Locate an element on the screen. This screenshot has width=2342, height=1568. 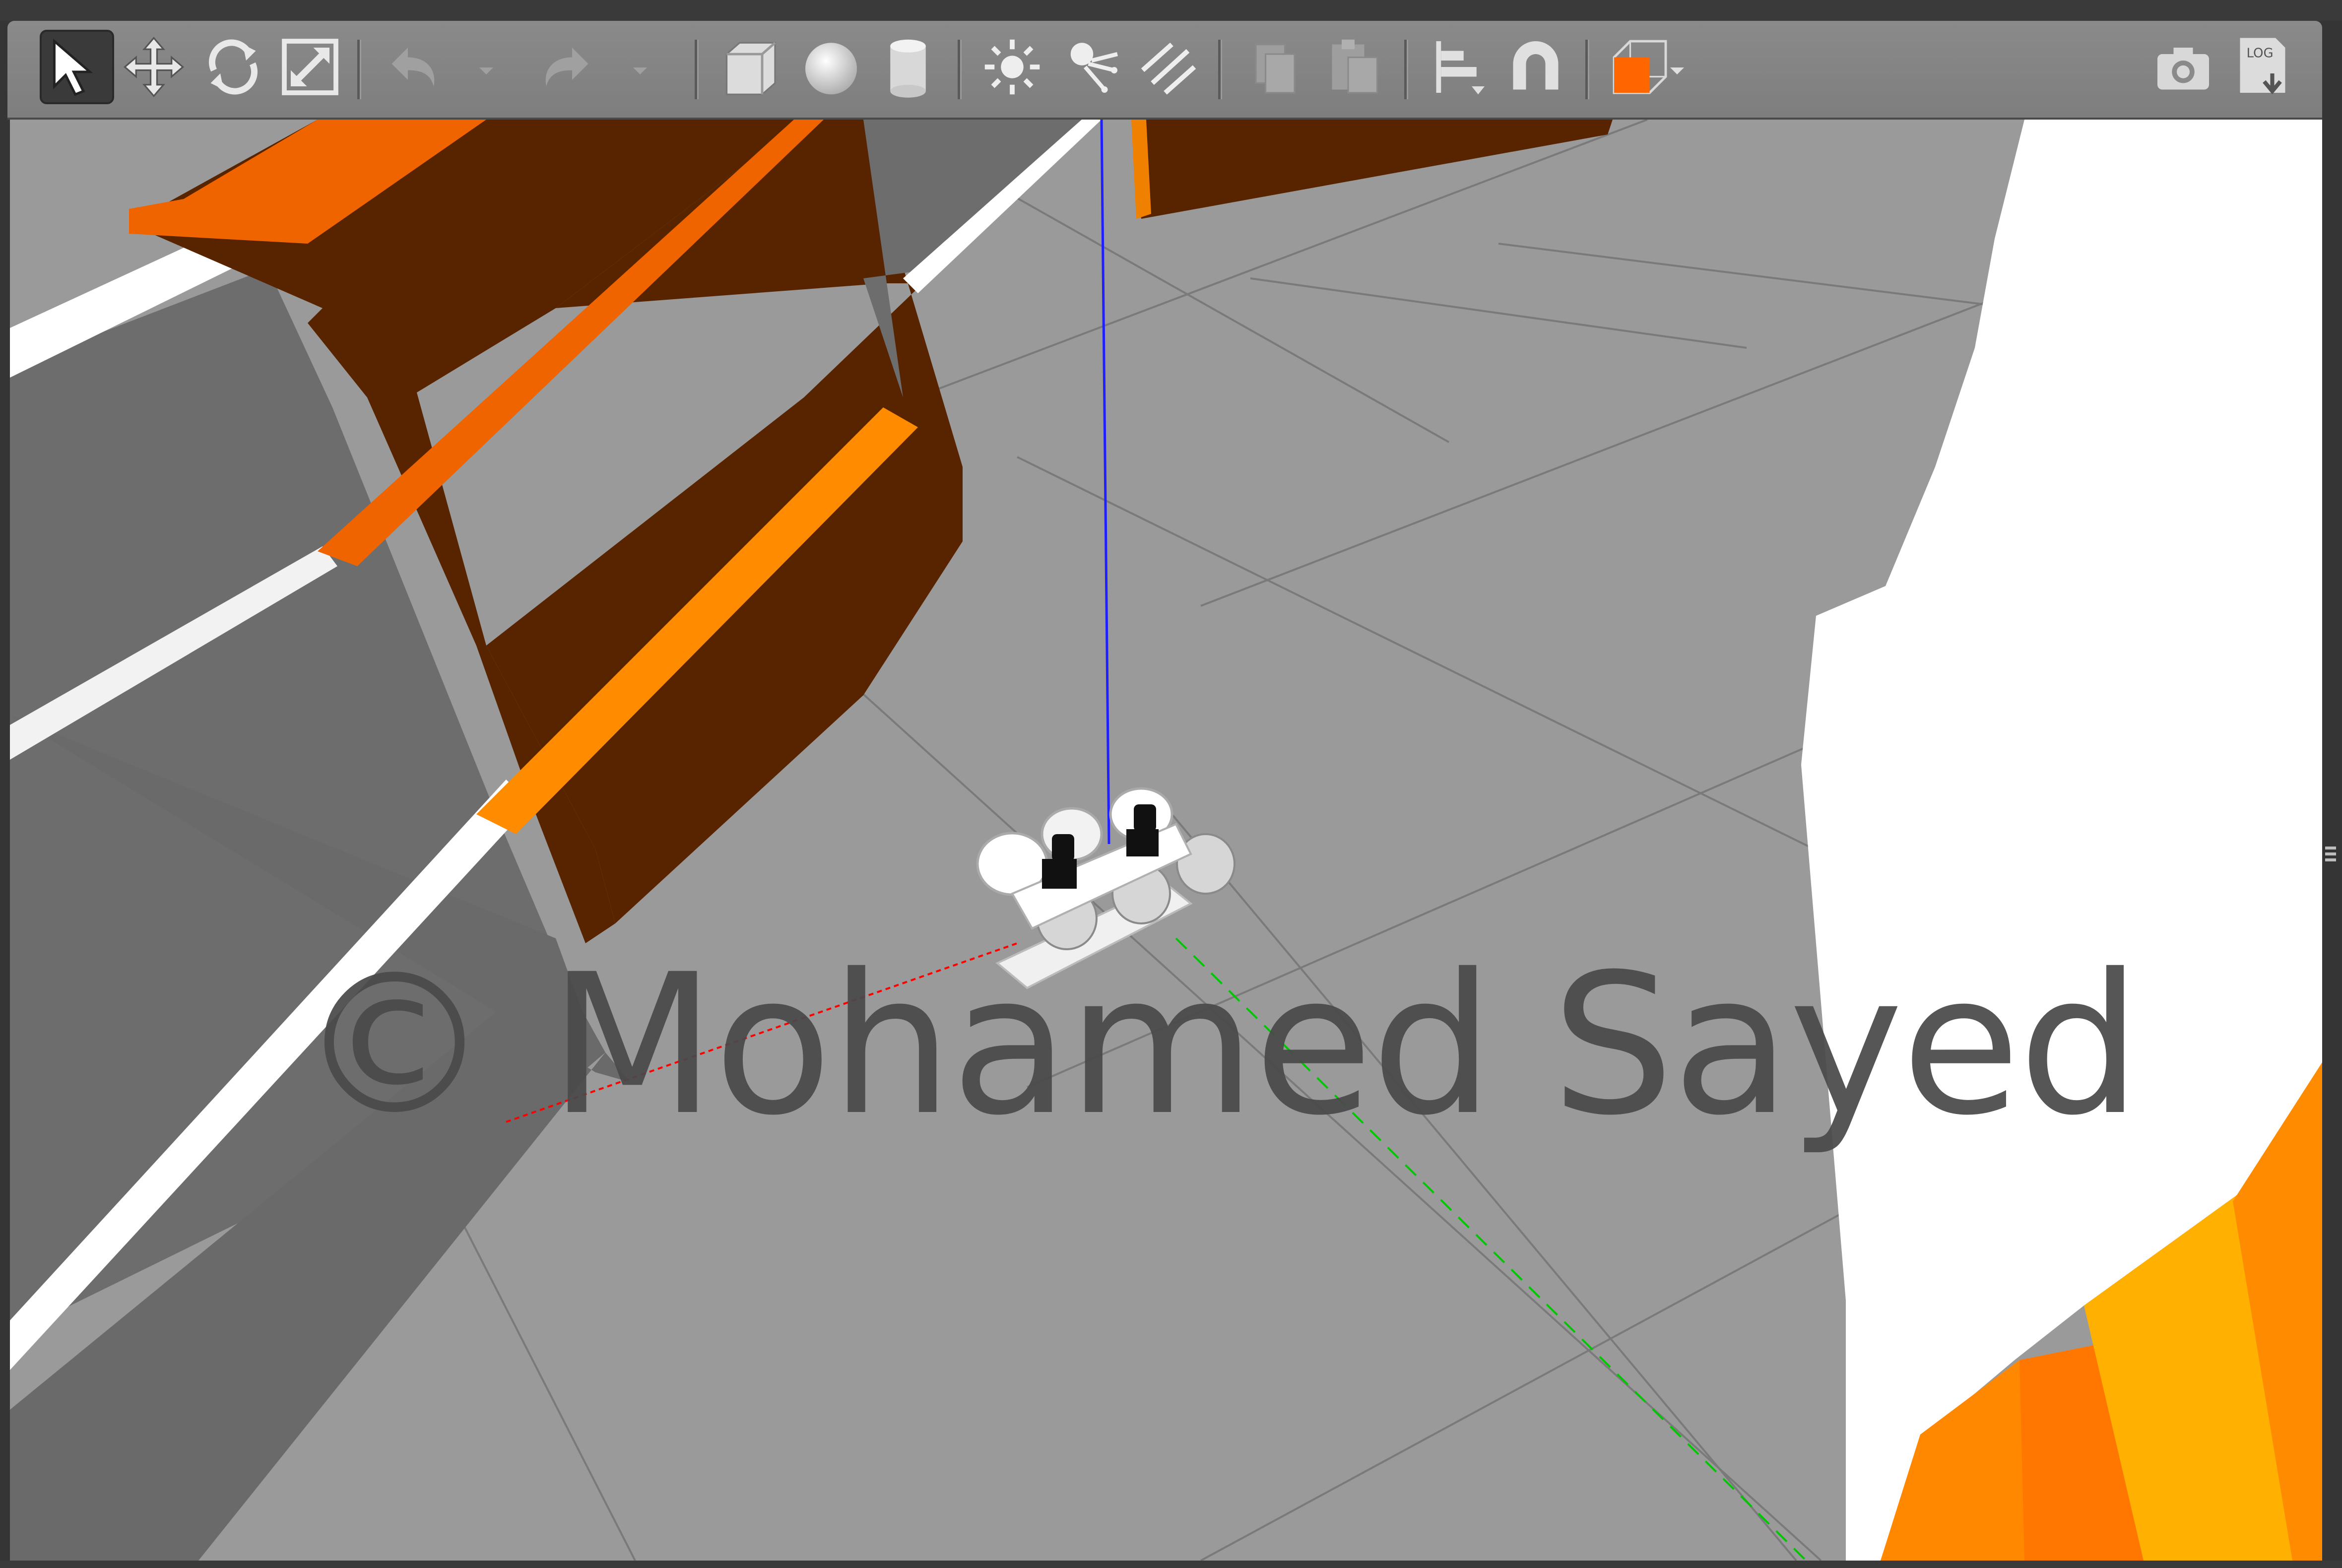
rotate-mode-button is located at coordinates (233, 67).